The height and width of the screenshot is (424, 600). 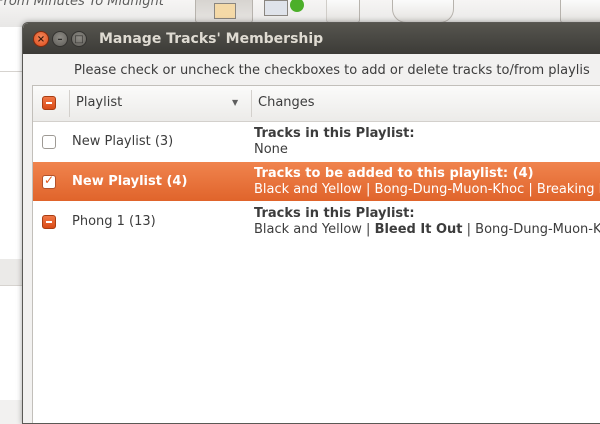 What do you see at coordinates (343, 11) in the screenshot?
I see `background-button` at bounding box center [343, 11].